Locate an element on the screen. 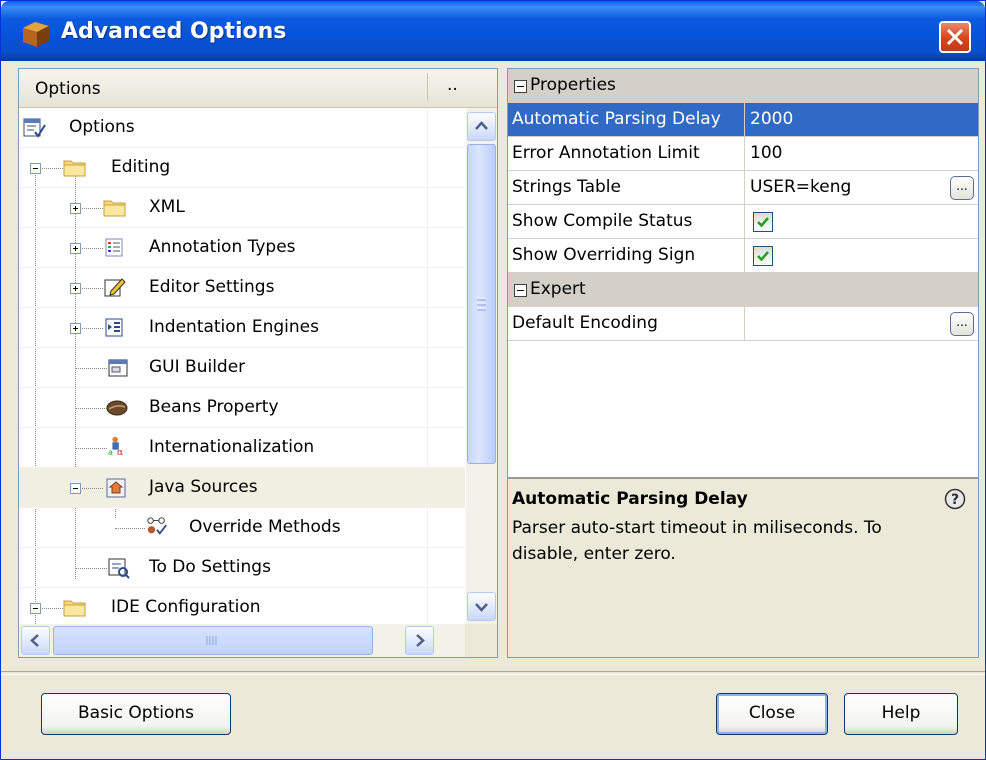 The image size is (986, 760). compile-status-checkbox is located at coordinates (763, 222).